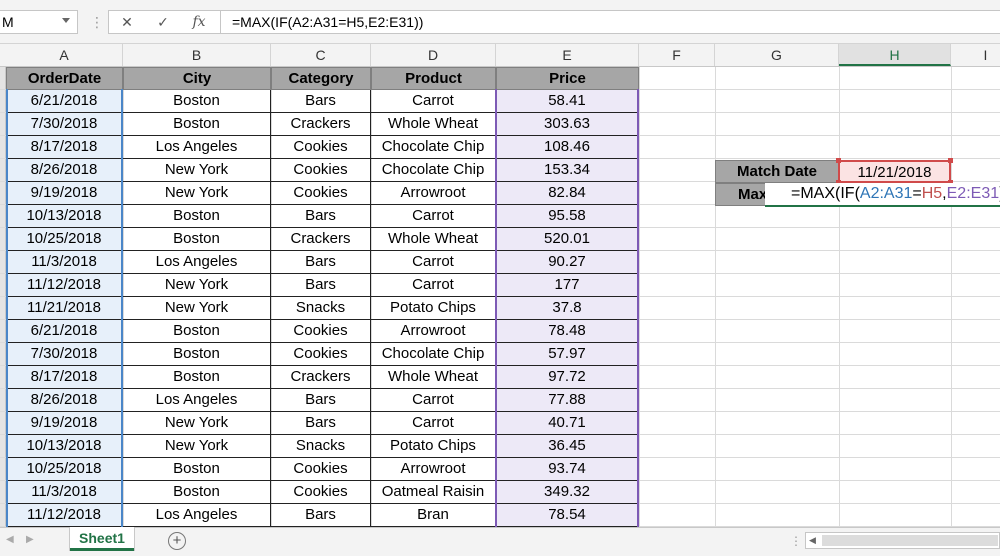  Describe the element at coordinates (64, 515) in the screenshot. I see `cell-orderdate: 11/12/2018` at that location.